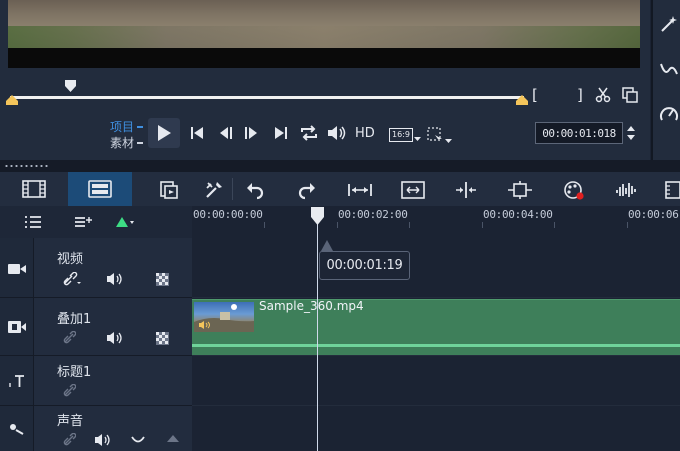 The image size is (680, 451). I want to click on track-name-overlay: 叠加1, so click(74, 319).